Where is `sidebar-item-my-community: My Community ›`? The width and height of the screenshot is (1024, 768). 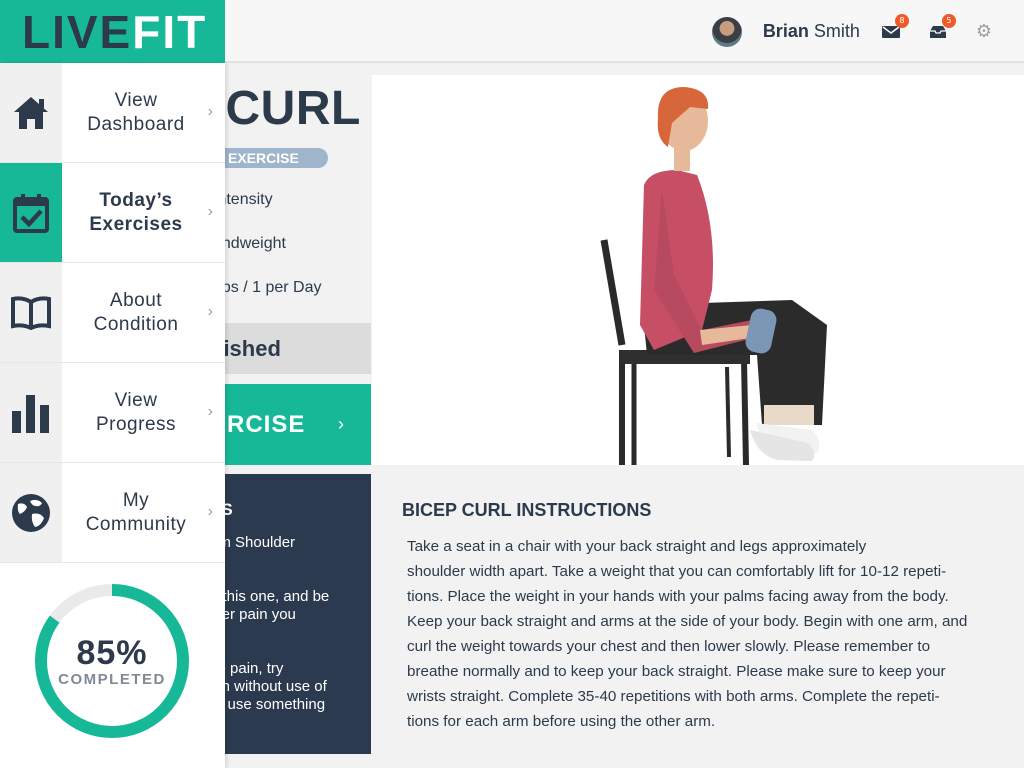 sidebar-item-my-community: My Community › is located at coordinates (112, 513).